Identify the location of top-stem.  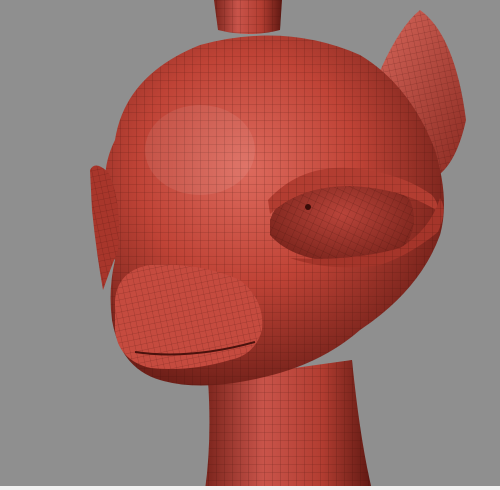
(248, 17).